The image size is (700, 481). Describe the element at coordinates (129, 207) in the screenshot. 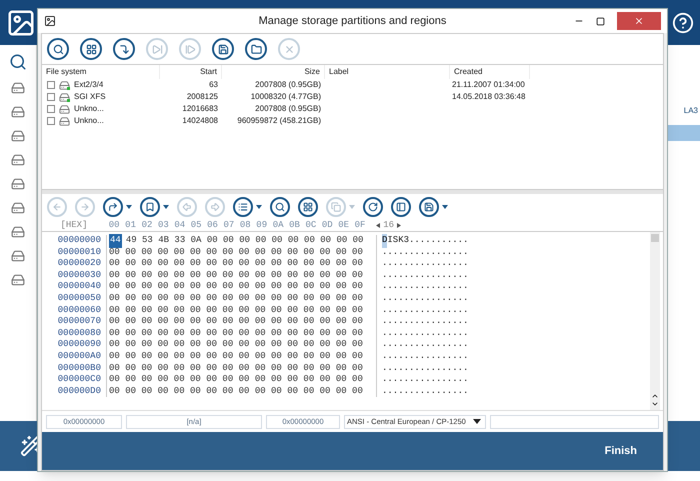

I see `caret-icon` at that location.